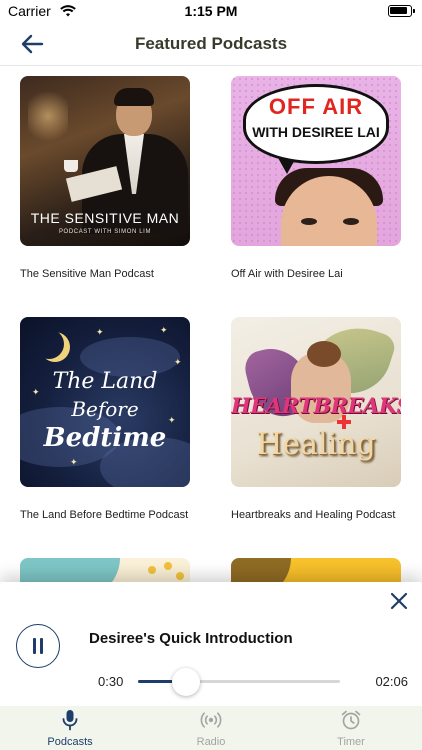  What do you see at coordinates (70, 742) in the screenshot?
I see `tab-label: Podcasts` at bounding box center [70, 742].